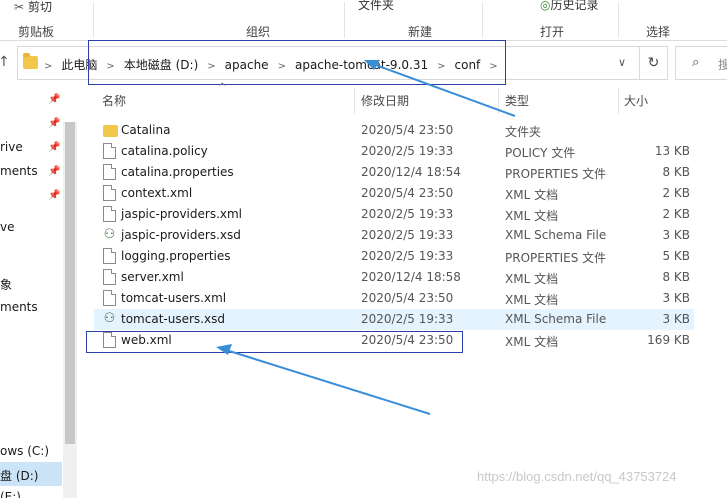  Describe the element at coordinates (622, 62) in the screenshot. I see `chevron-down-icon: ∨` at that location.